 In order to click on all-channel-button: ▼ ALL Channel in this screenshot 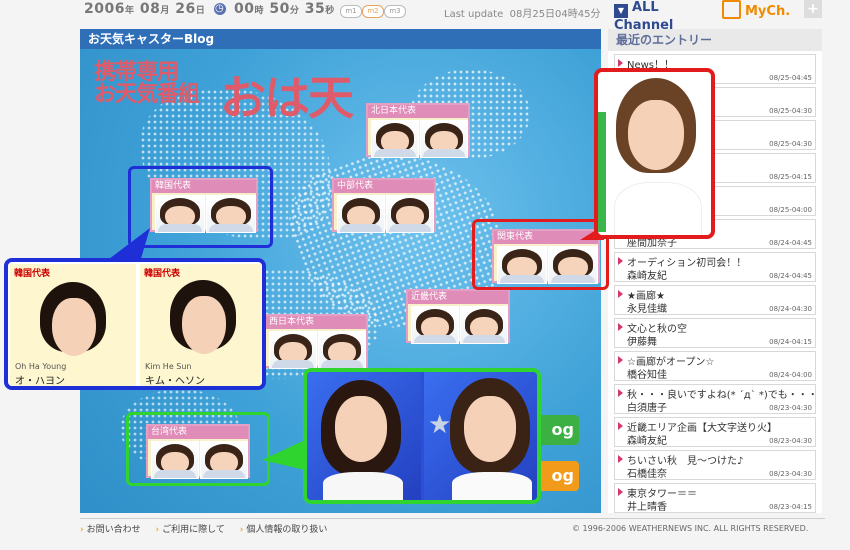, I will do `click(664, 16)`.